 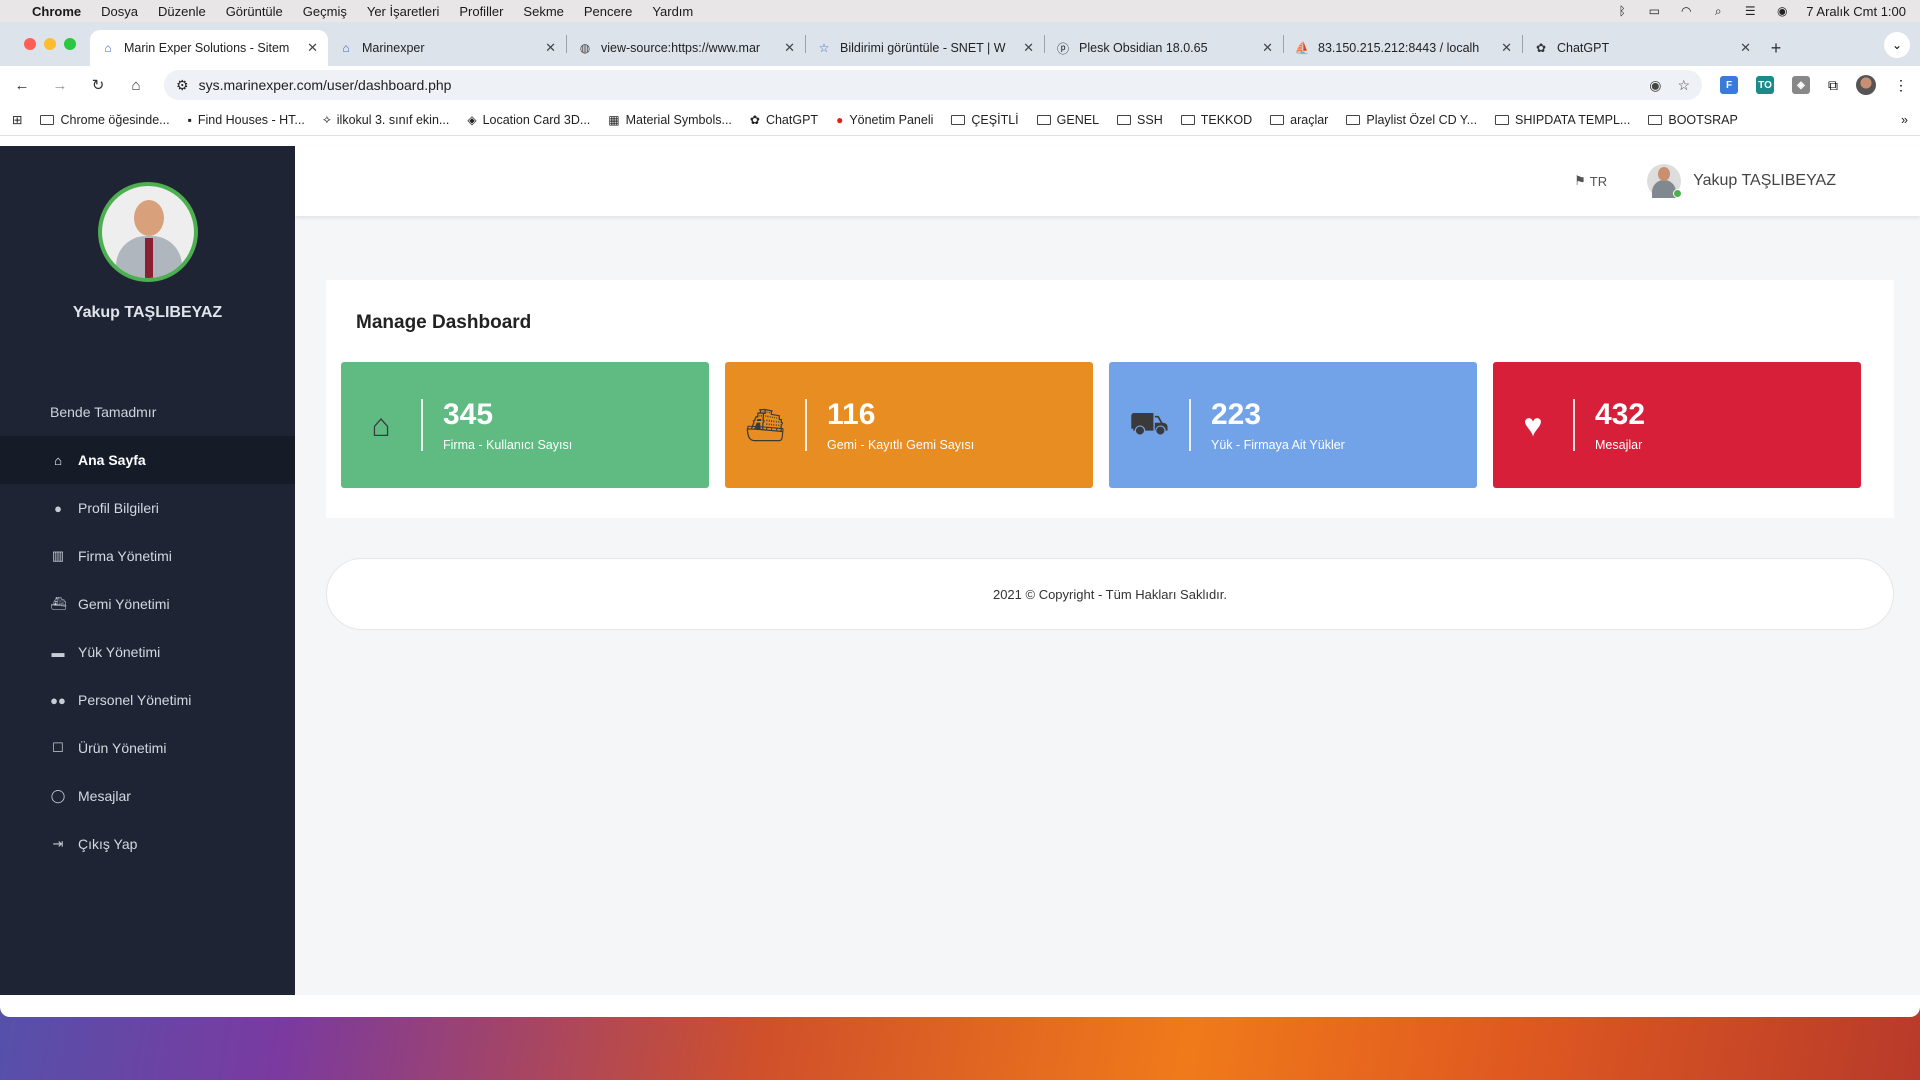 I want to click on ship-icon: ⛴, so click(x=765, y=425).